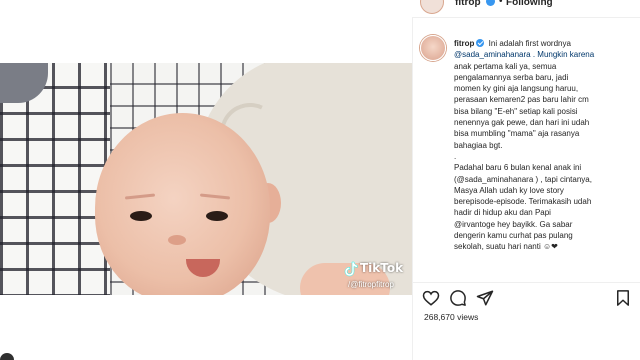  I want to click on caption-mention-line: @sada_aminahanara . Mungkin karena, so click(544, 54).